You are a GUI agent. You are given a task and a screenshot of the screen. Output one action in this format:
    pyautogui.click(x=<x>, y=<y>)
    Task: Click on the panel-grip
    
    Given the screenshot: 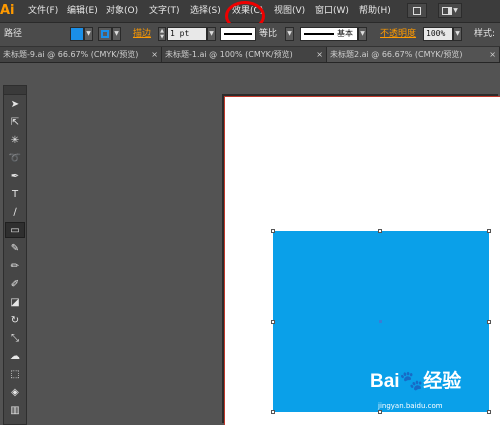 What is the action you would take?
    pyautogui.click(x=15, y=90)
    